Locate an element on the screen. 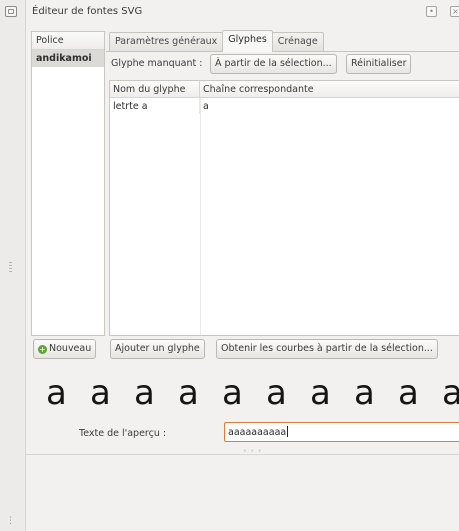 The width and height of the screenshot is (459, 531). column-glyph-name: Nom du glyphe is located at coordinates (155, 89).